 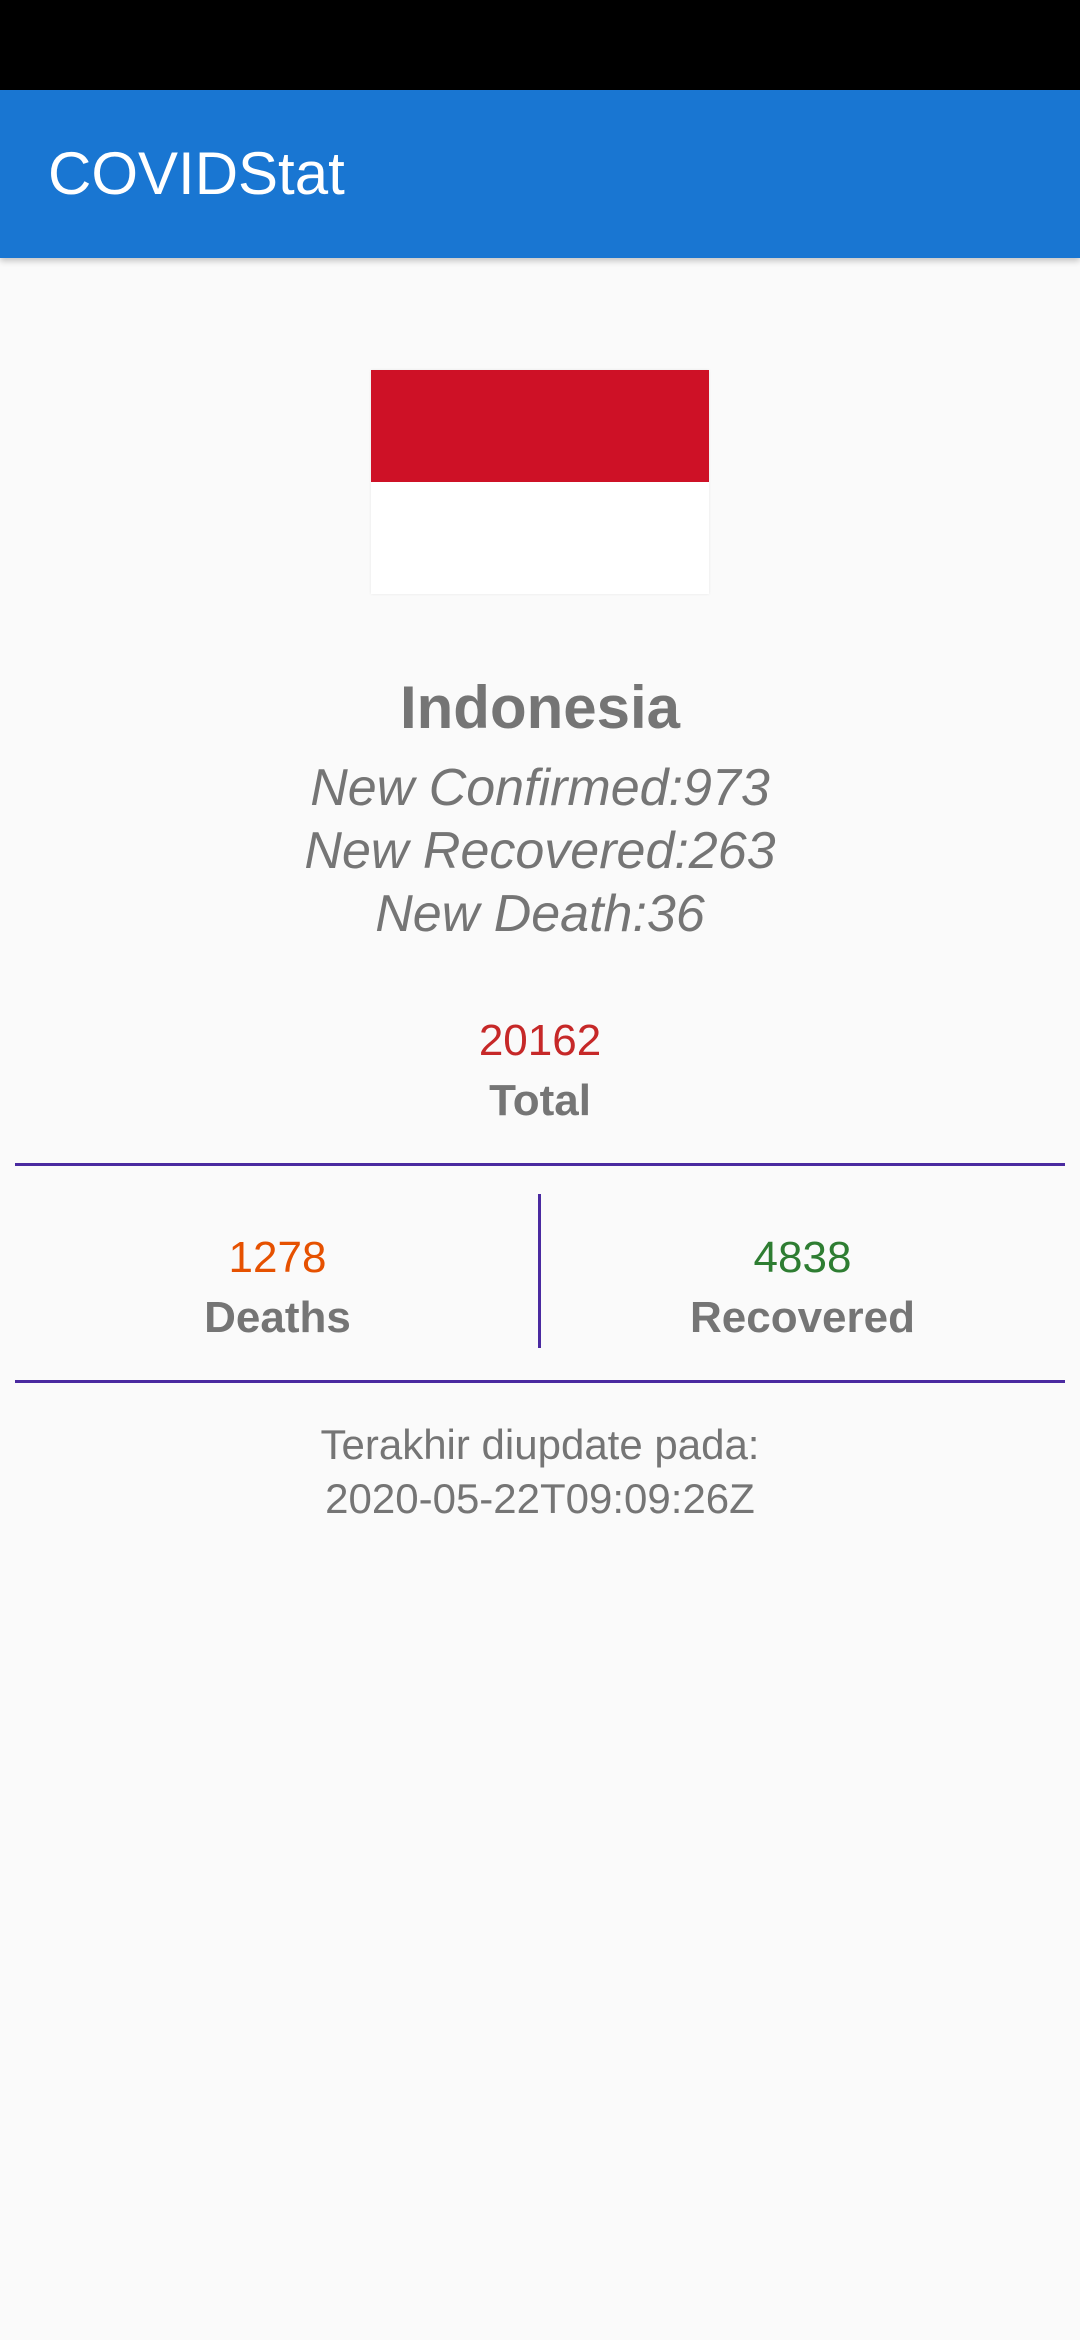 What do you see at coordinates (540, 1164) in the screenshot?
I see `stats-divider-top` at bounding box center [540, 1164].